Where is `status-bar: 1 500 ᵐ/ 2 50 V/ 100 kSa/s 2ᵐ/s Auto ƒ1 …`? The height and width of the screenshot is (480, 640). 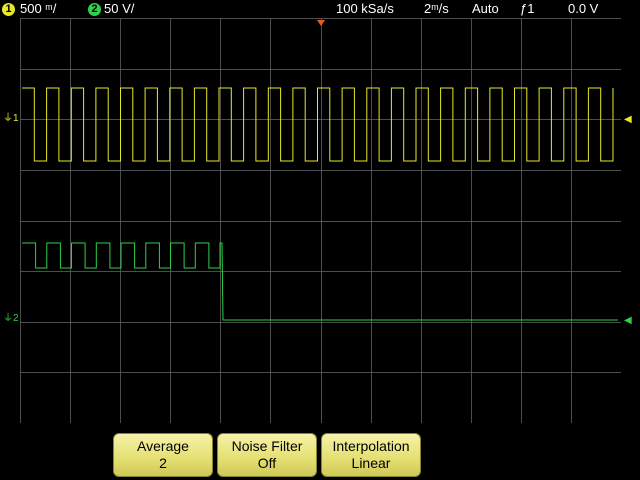
status-bar: 1 500 ᵐ/ 2 50 V/ 100 kSa/s 2ᵐ/s Auto ƒ1 … is located at coordinates (320, 9).